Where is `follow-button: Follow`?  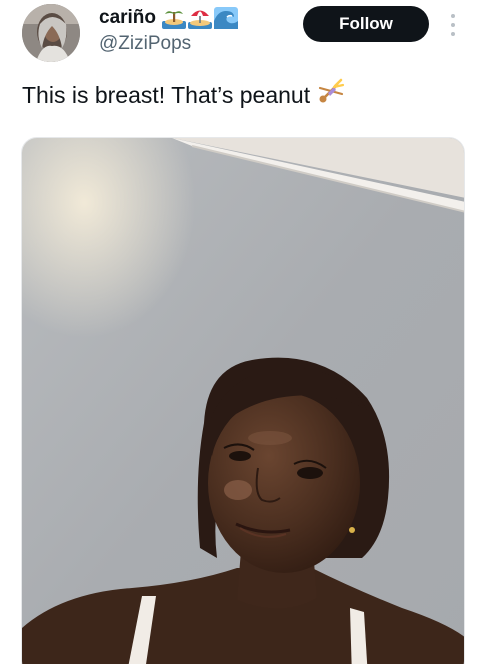 follow-button: Follow is located at coordinates (366, 24).